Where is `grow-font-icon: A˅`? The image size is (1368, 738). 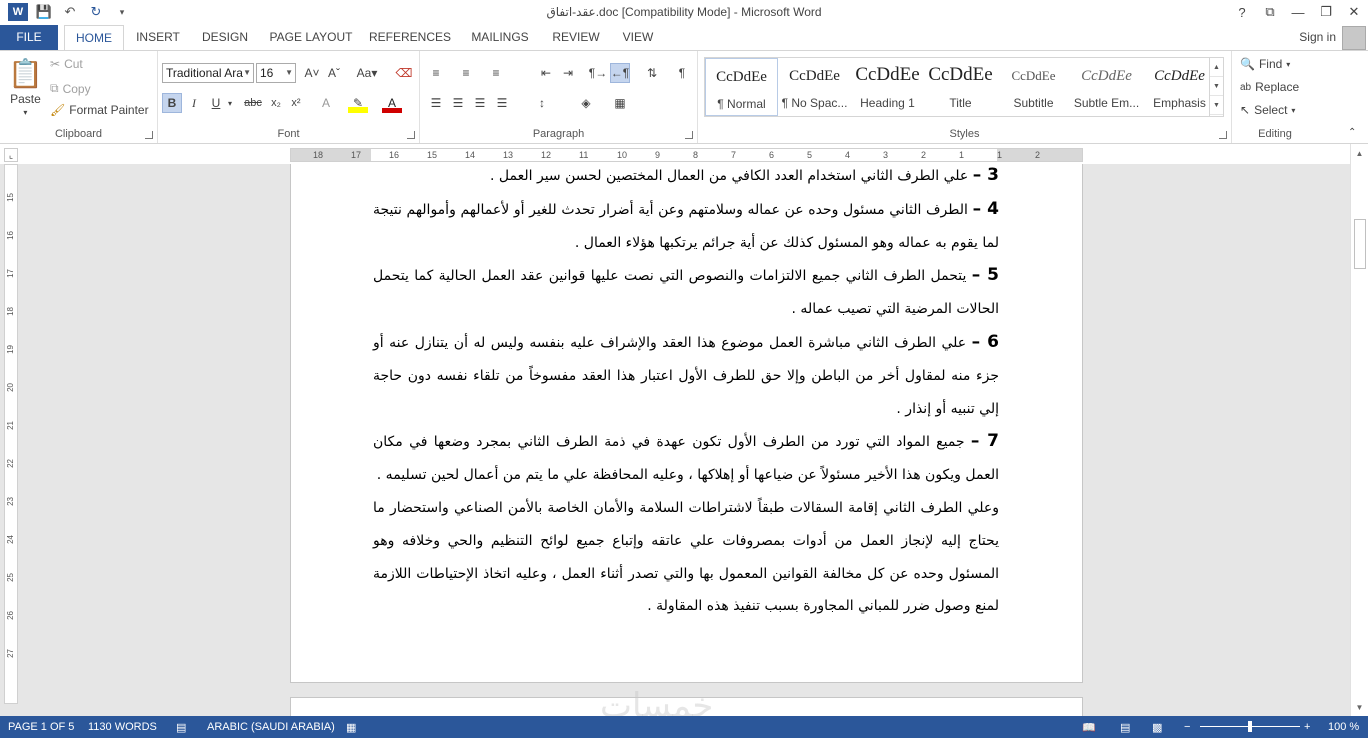 grow-font-icon: A˅ is located at coordinates (312, 73).